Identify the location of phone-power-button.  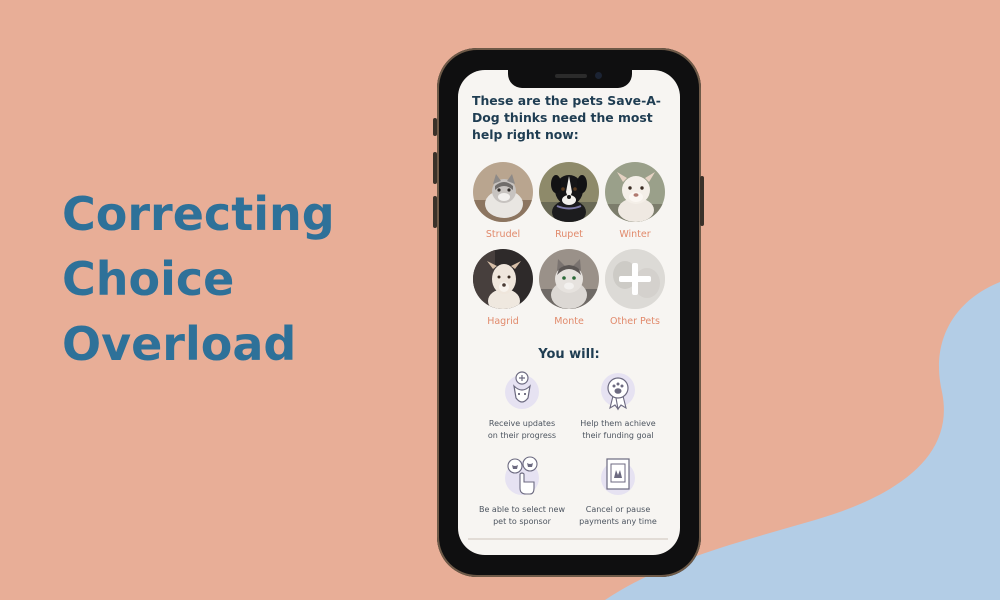
(702, 201).